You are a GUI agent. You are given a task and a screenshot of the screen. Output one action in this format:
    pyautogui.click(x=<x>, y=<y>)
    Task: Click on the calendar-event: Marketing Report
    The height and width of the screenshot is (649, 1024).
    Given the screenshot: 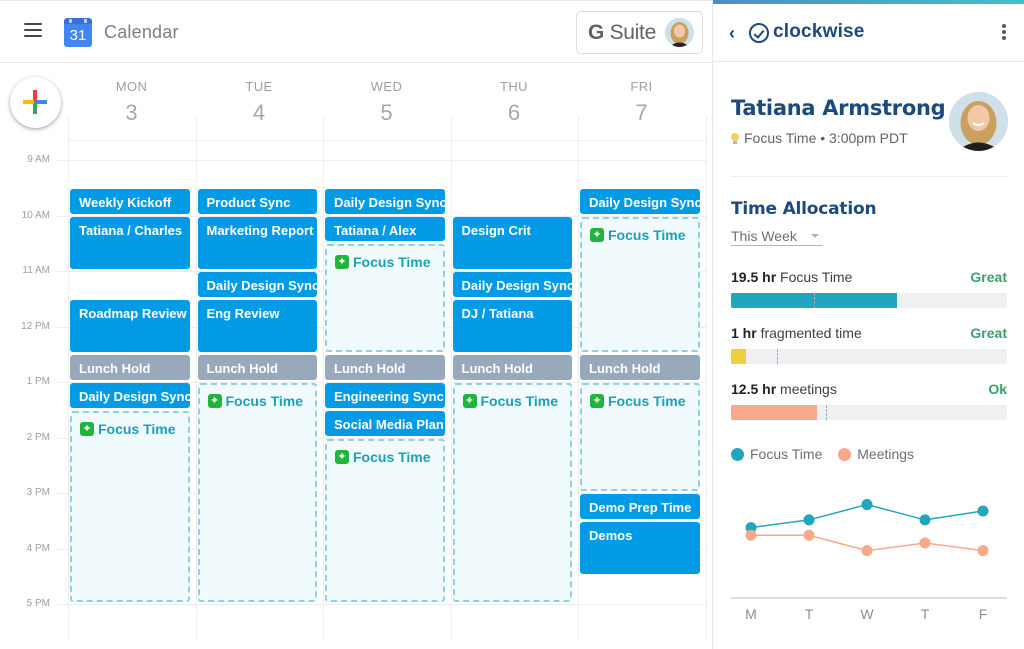 What is the action you would take?
    pyautogui.click(x=257, y=242)
    